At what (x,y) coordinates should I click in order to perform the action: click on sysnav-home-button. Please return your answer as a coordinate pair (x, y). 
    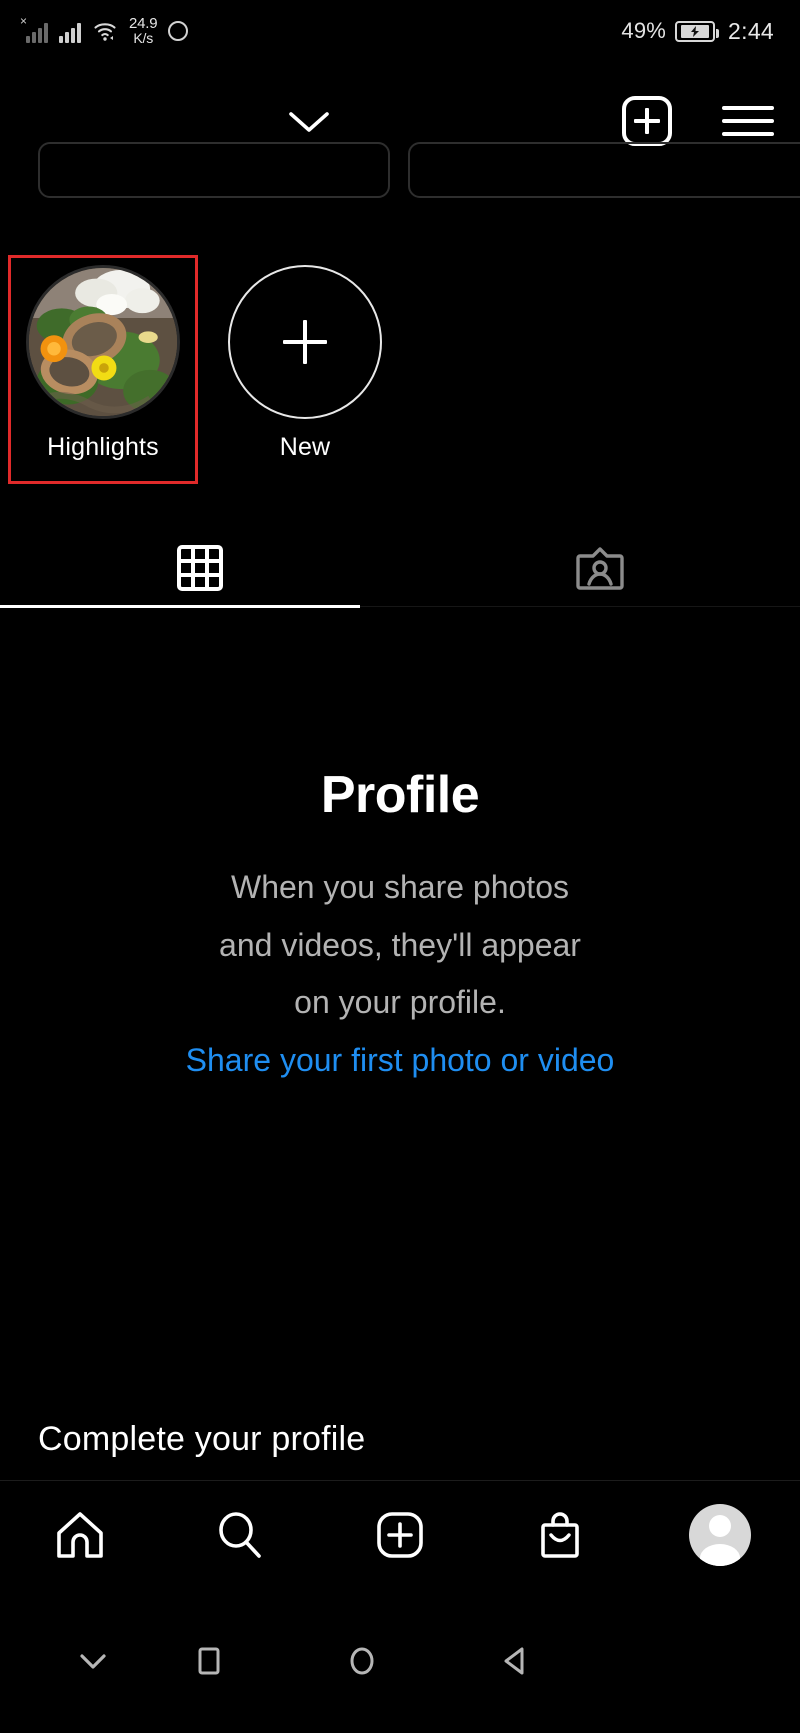
    Looking at the image, I should click on (362, 1661).